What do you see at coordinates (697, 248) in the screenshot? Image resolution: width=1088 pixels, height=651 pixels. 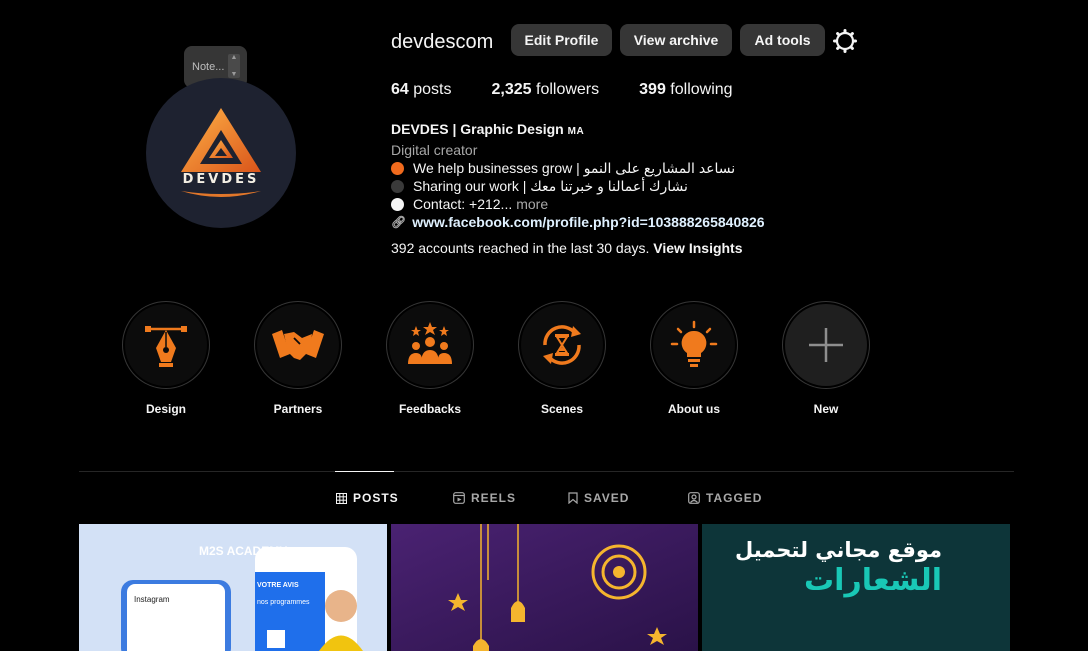 I see `view-insights-link: View Insights` at bounding box center [697, 248].